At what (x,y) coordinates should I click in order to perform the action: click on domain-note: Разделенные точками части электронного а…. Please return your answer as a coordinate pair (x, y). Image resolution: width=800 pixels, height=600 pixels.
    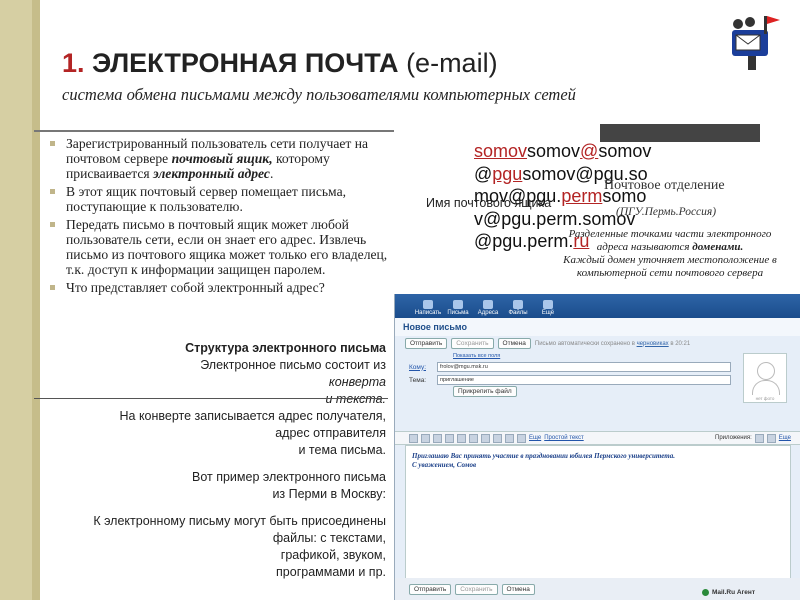
    Looking at the image, I should click on (670, 254).